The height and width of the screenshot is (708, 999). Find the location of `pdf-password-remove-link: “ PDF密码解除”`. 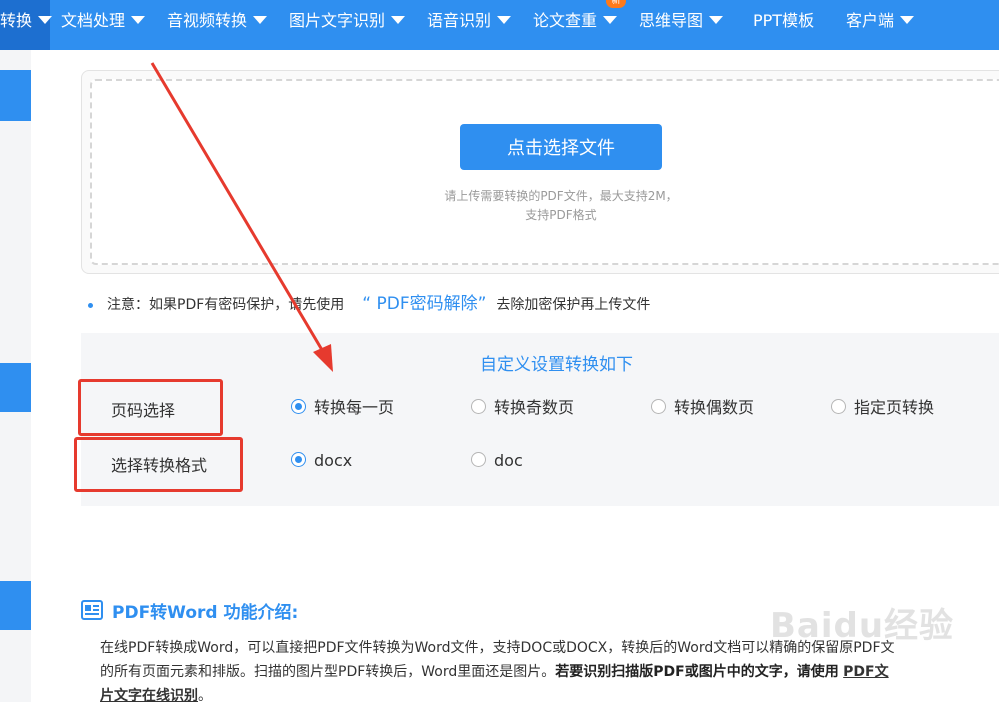

pdf-password-remove-link: “ PDF密码解除” is located at coordinates (424, 304).